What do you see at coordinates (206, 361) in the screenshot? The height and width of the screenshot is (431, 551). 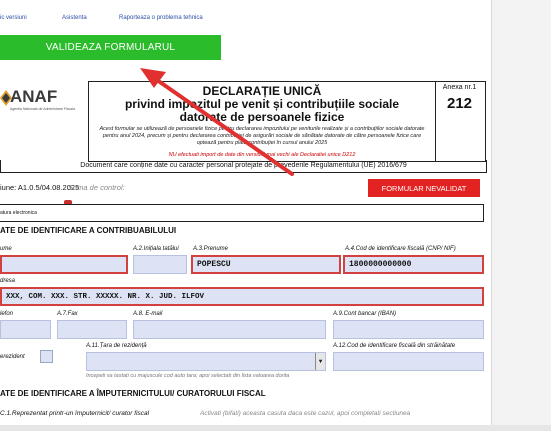 I see `tara-select: ▼` at bounding box center [206, 361].